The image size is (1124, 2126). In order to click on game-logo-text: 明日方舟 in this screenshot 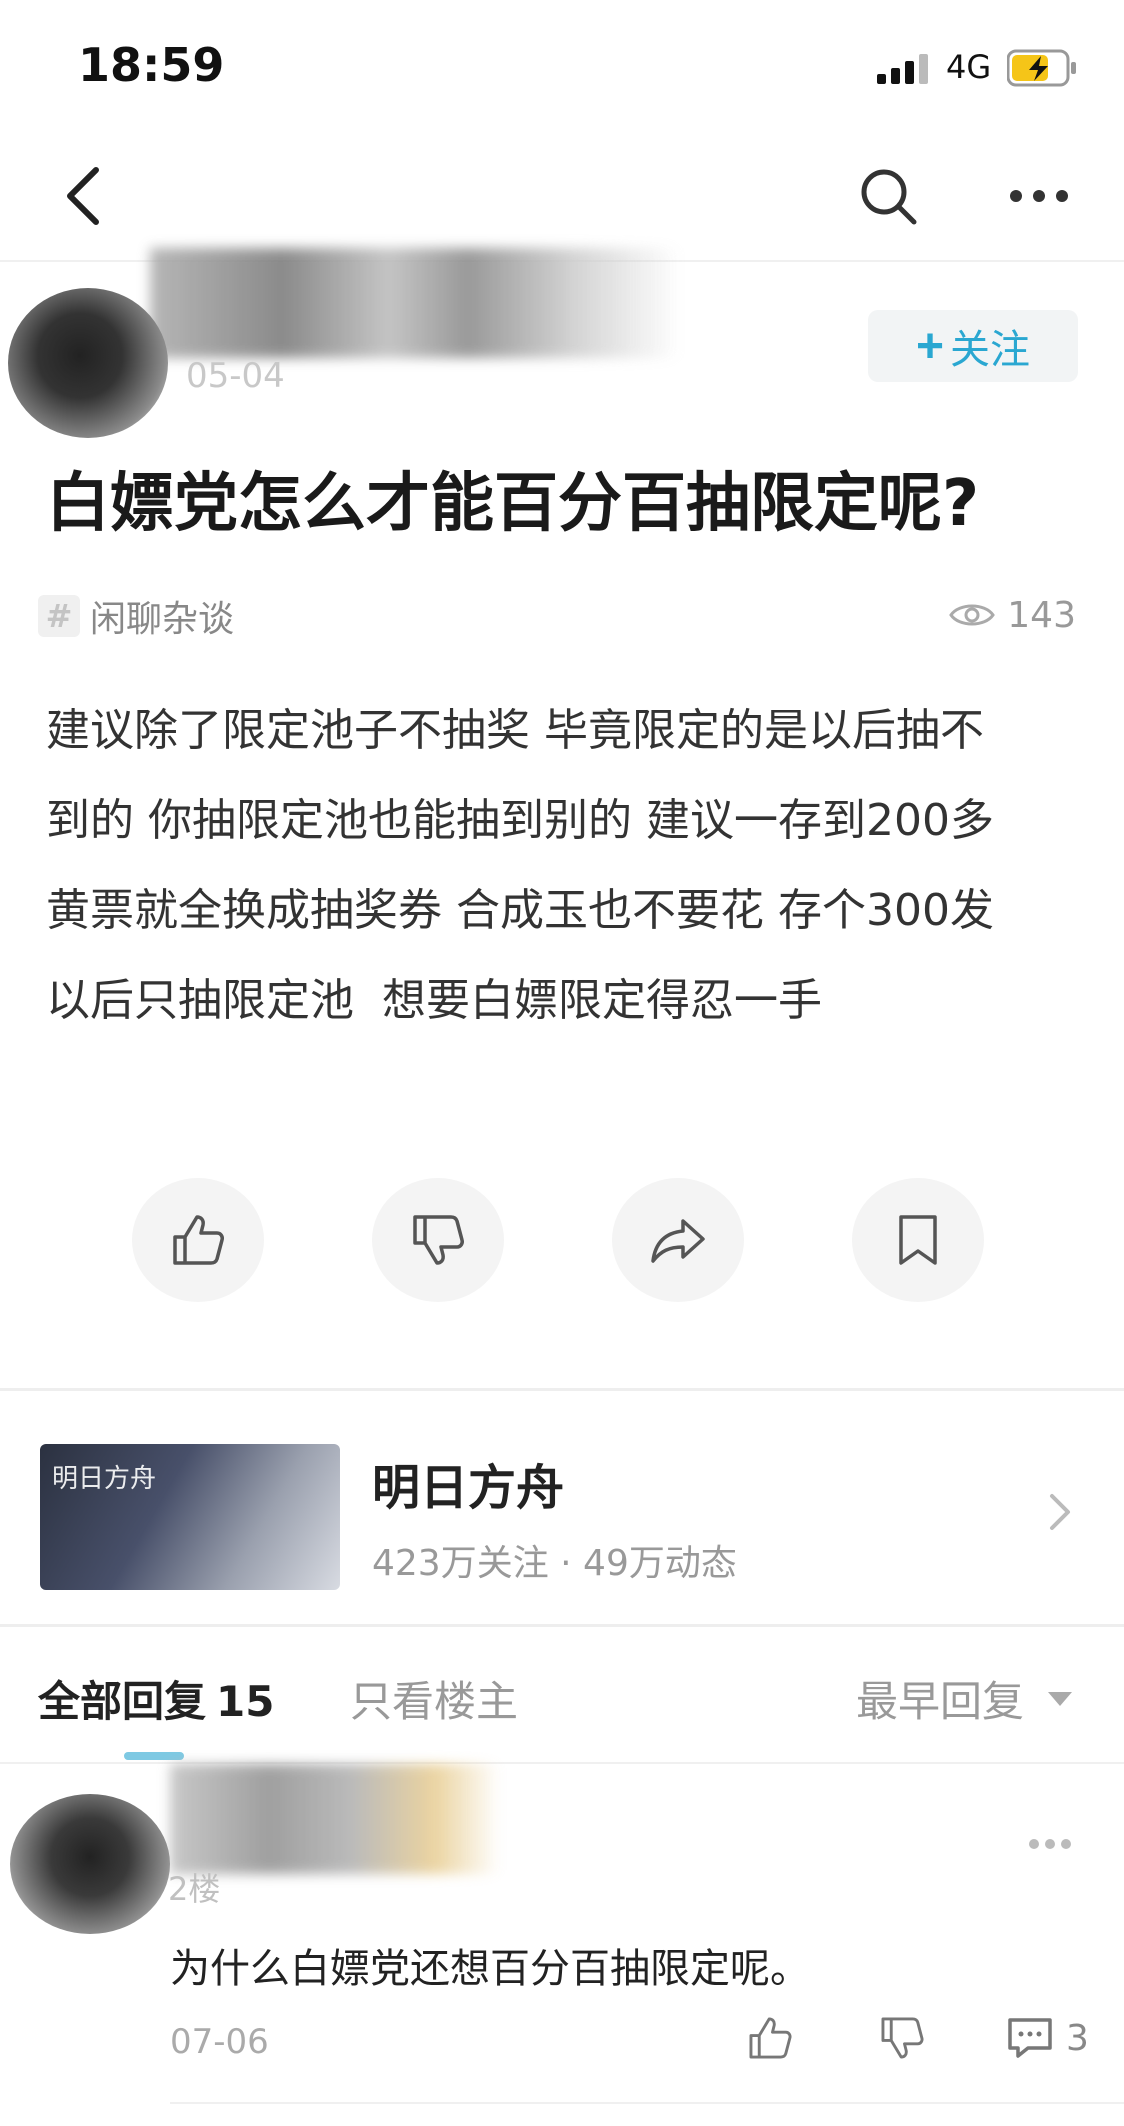, I will do `click(104, 1479)`.